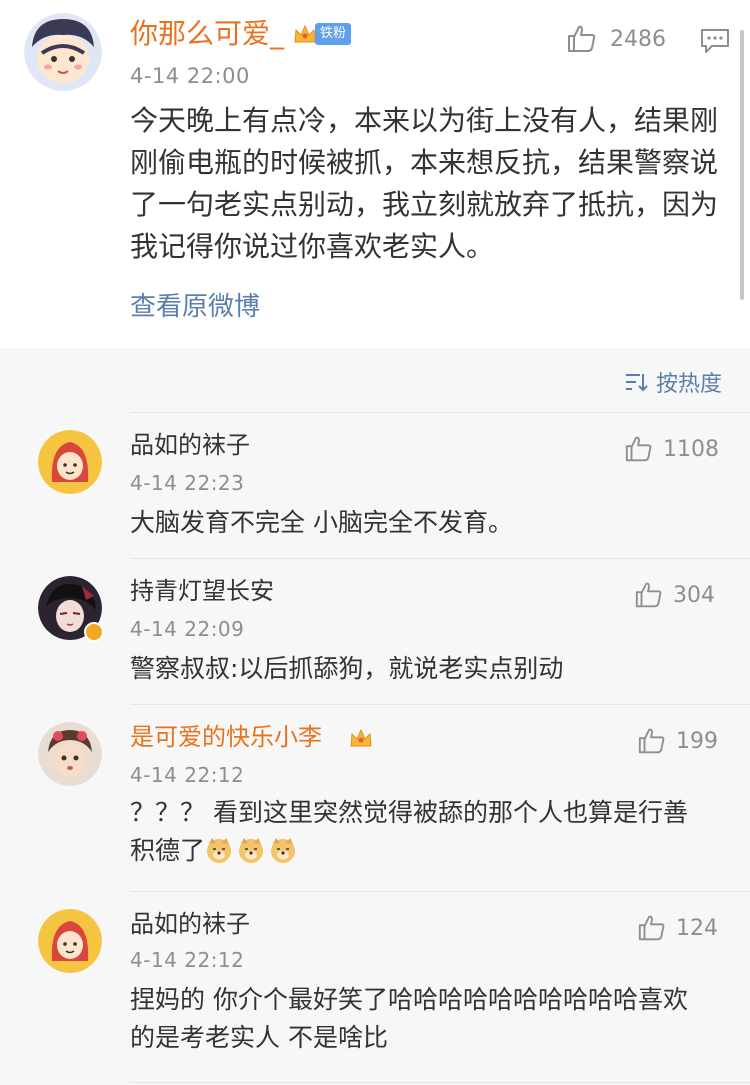 The width and height of the screenshot is (750, 1085). What do you see at coordinates (347, 668) in the screenshot?
I see `comment-text: 警察叔叔:以后抓舔狗，就说老实点别动` at bounding box center [347, 668].